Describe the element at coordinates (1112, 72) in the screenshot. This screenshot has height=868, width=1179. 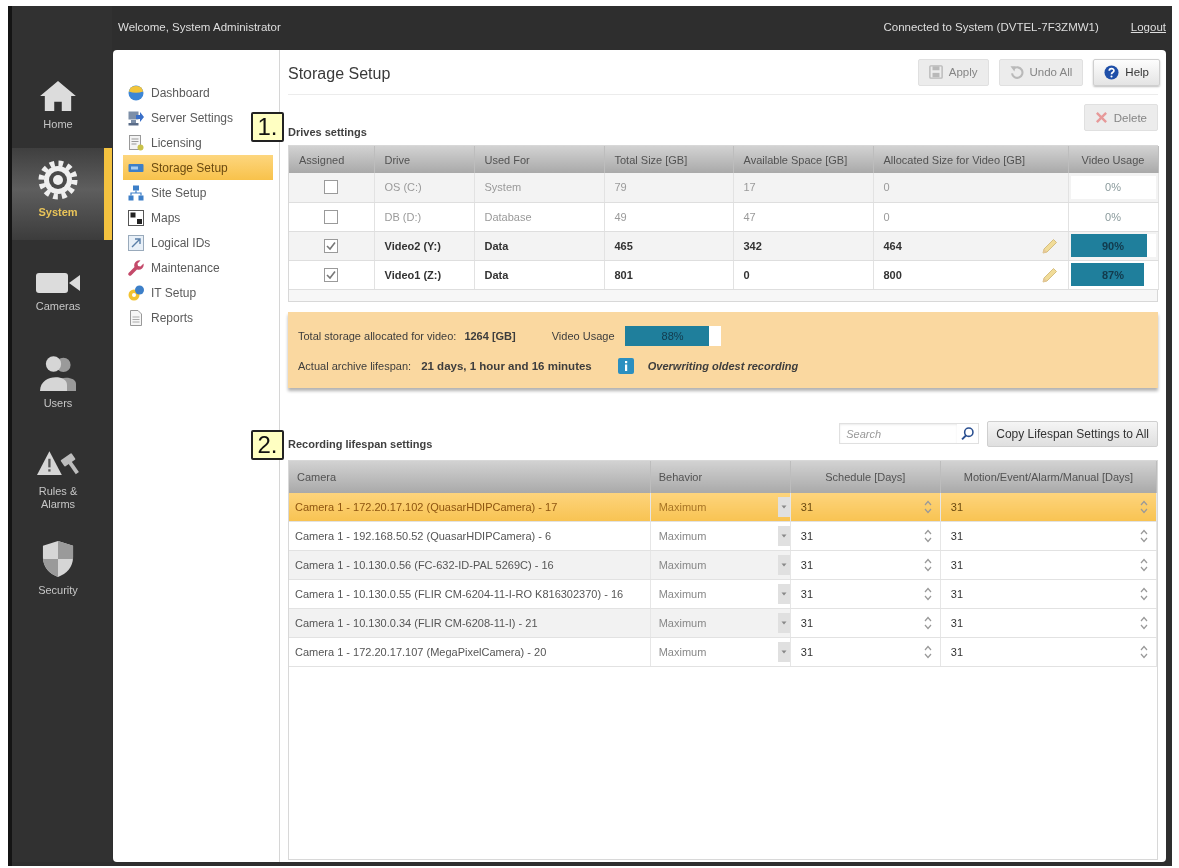
I see `help-icon` at that location.